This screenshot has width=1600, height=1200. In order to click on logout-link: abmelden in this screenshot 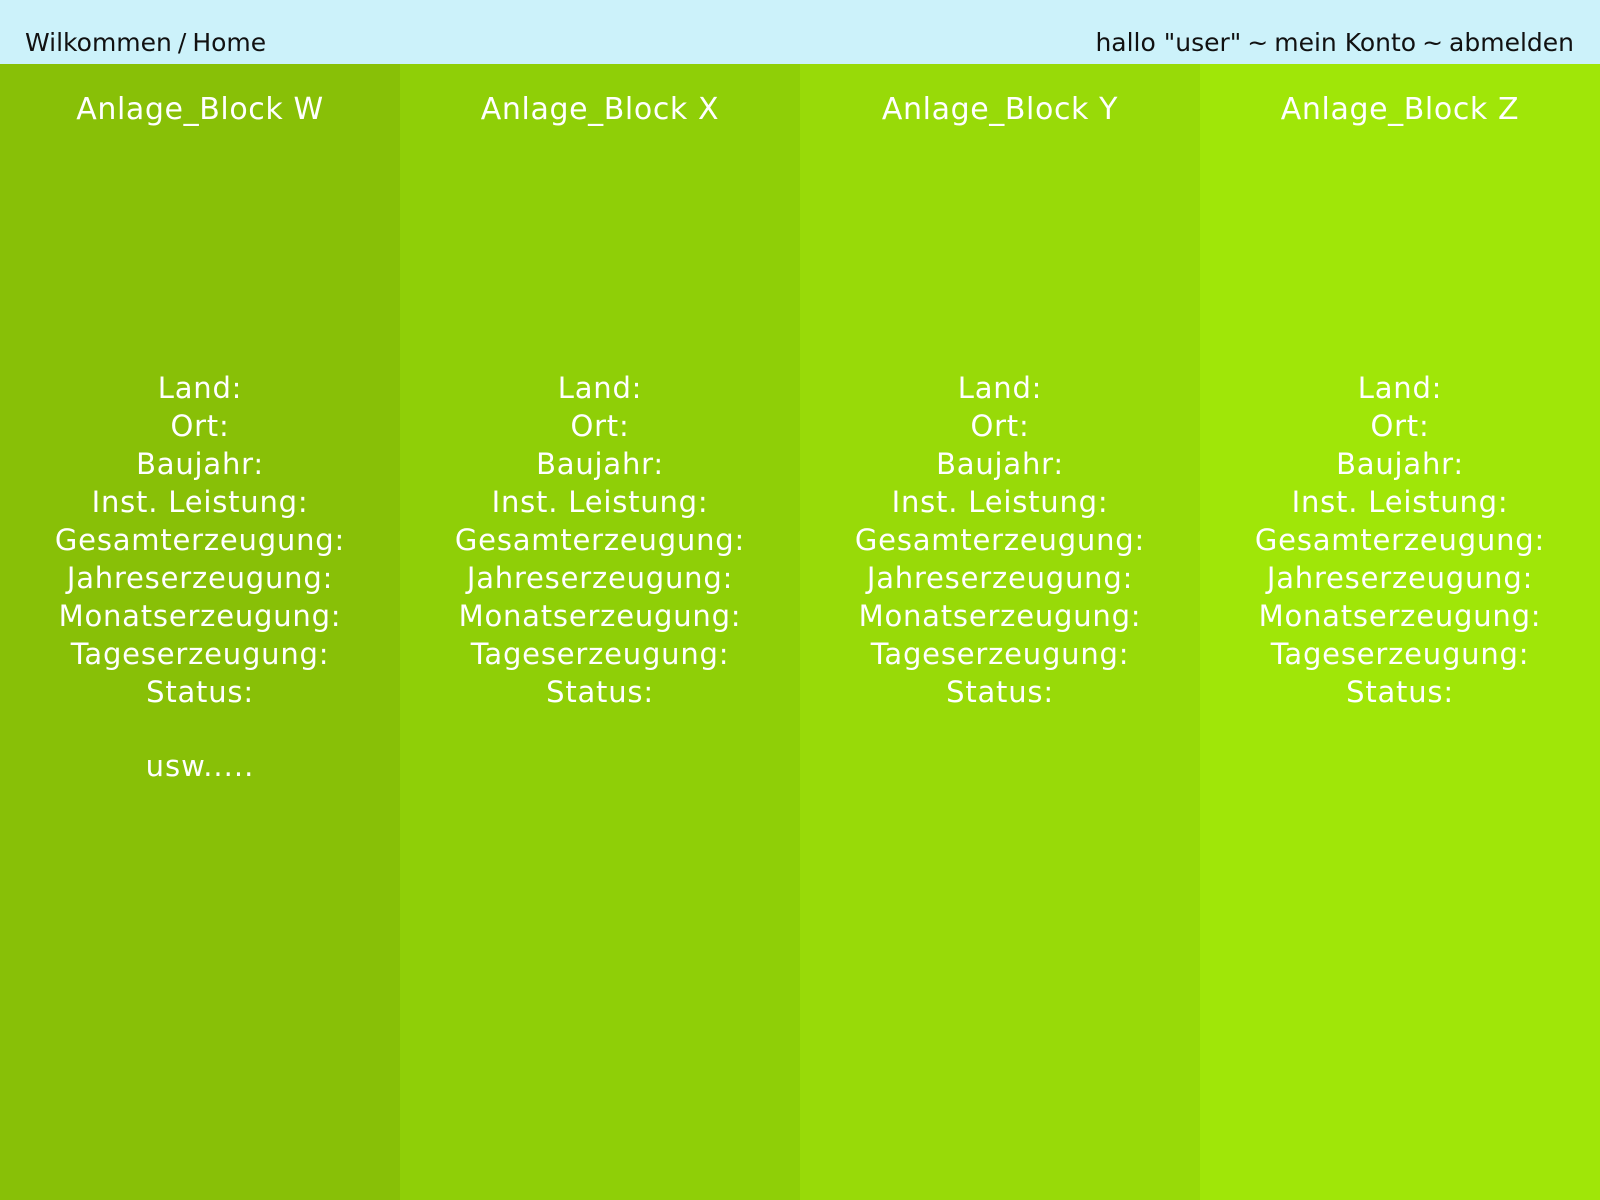, I will do `click(1511, 42)`.